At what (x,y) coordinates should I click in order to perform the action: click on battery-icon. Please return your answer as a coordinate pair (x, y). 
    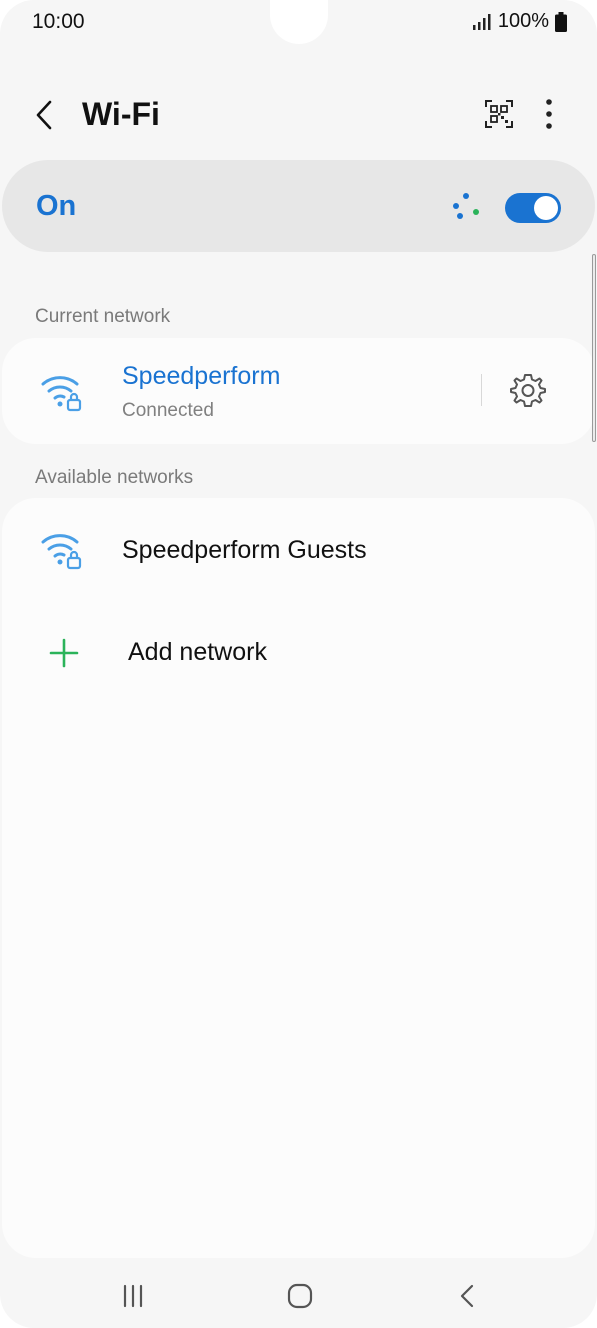
    Looking at the image, I should click on (561, 21).